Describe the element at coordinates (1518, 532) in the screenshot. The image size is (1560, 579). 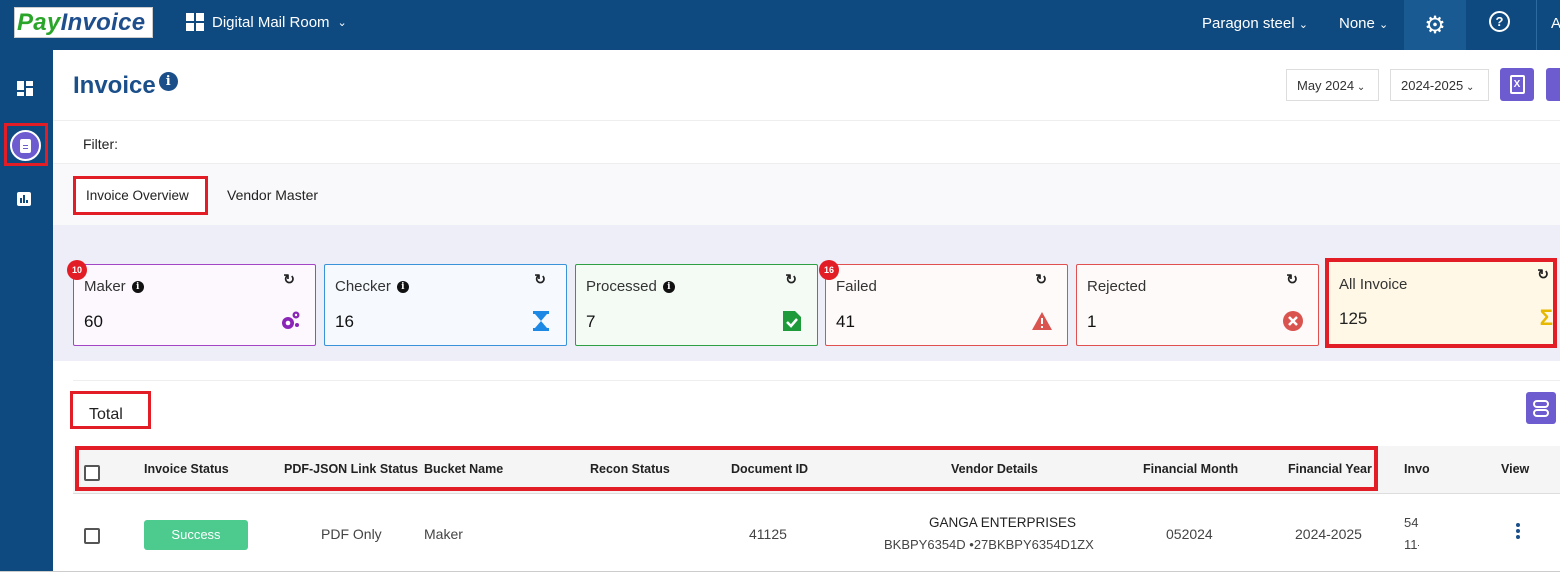
I see `more-vert-icon` at that location.